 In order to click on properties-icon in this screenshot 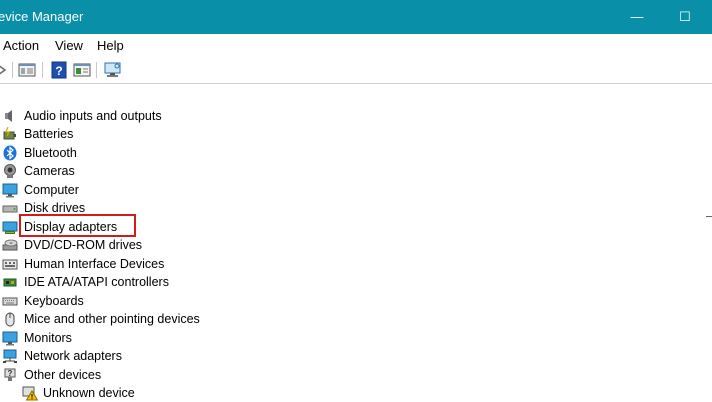, I will do `click(27, 70)`.